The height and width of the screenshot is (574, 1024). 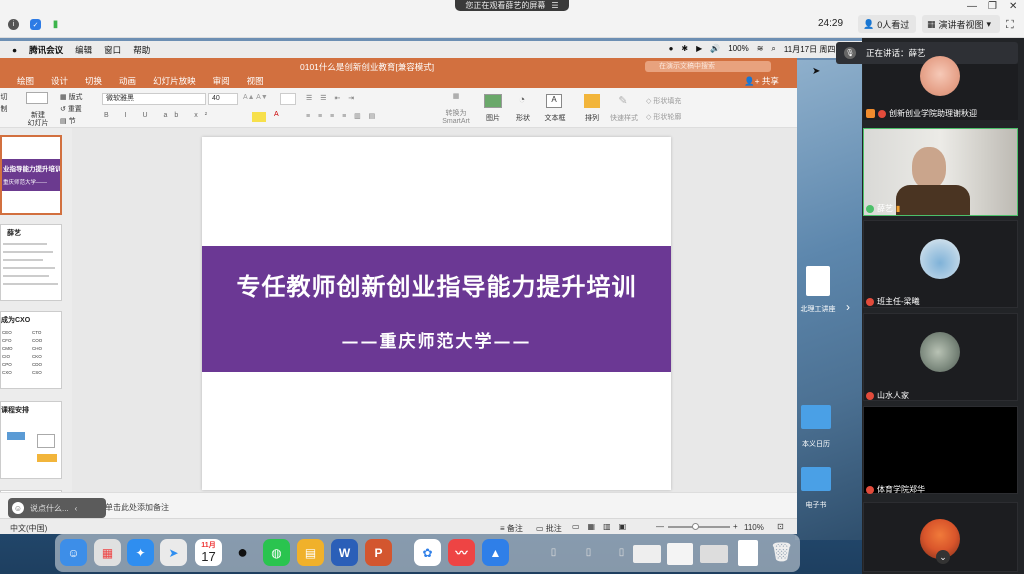 What do you see at coordinates (523, 118) in the screenshot?
I see `shape-button: 形状` at bounding box center [523, 118].